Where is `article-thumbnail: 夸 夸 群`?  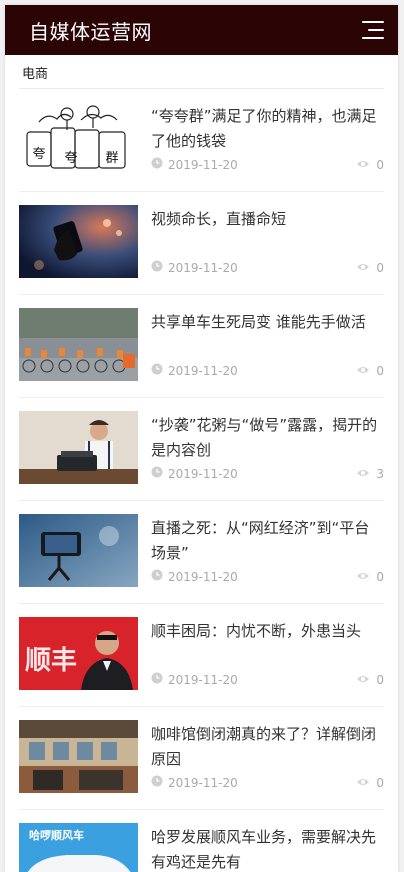 article-thumbnail: 夸 夸 群 is located at coordinates (78, 138).